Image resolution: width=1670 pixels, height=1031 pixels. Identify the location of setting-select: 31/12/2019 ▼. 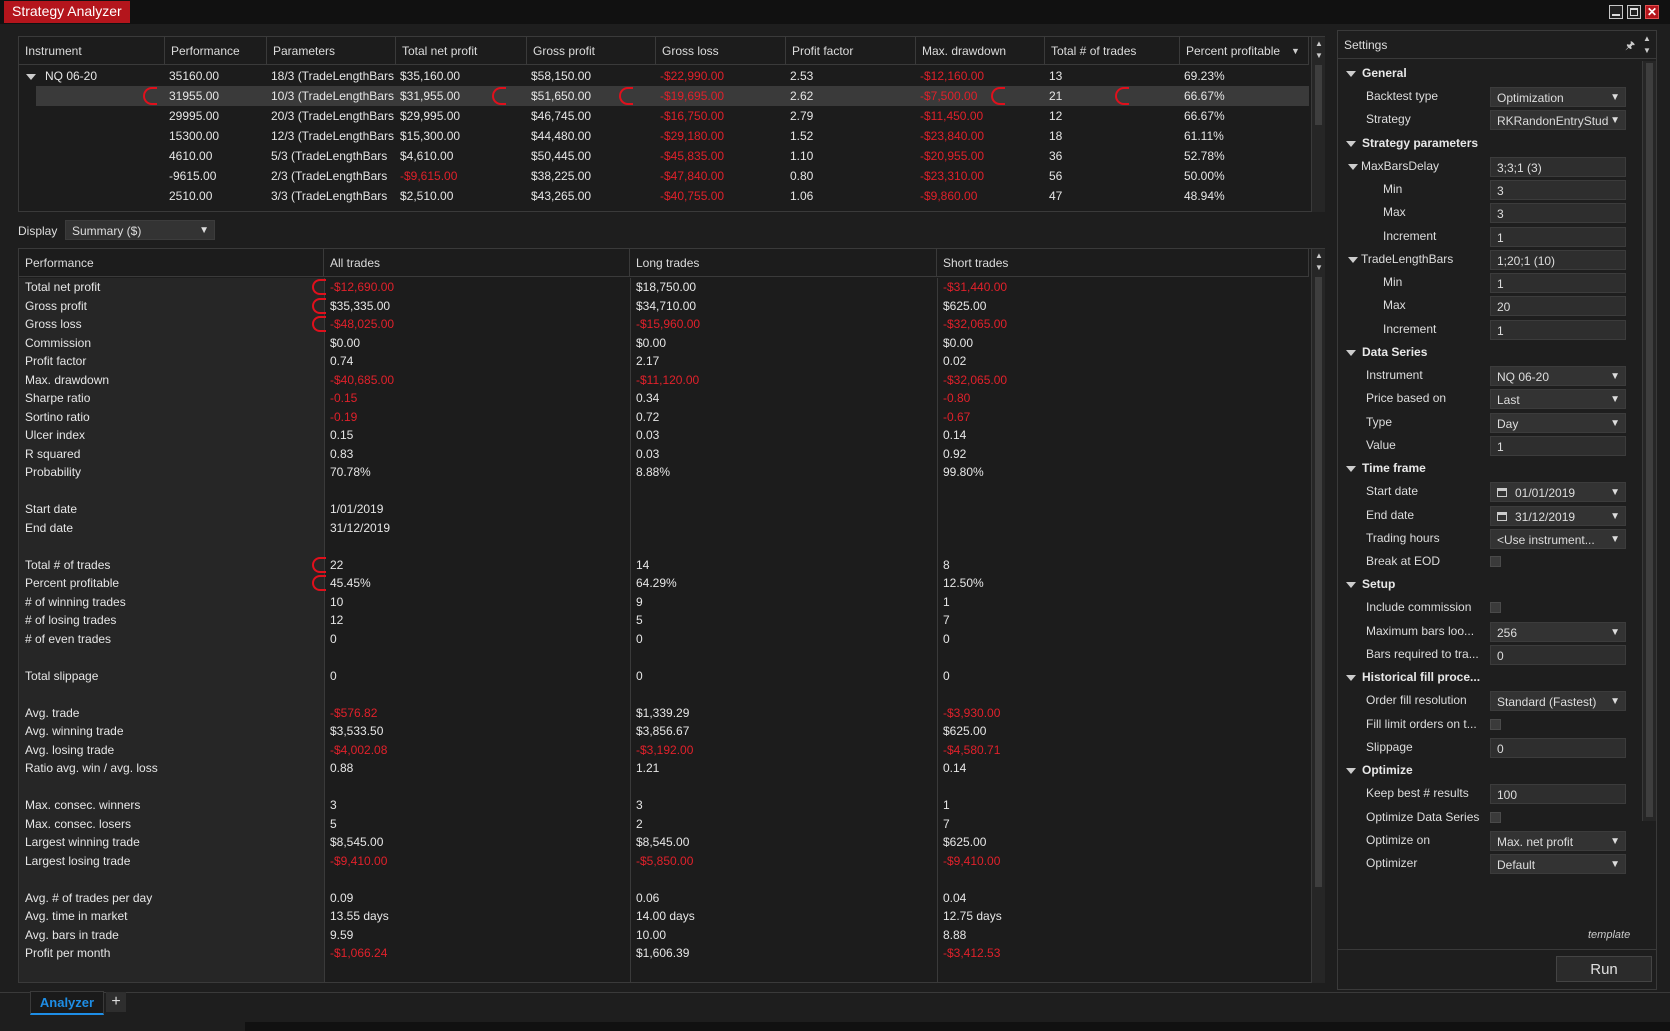
(1558, 515).